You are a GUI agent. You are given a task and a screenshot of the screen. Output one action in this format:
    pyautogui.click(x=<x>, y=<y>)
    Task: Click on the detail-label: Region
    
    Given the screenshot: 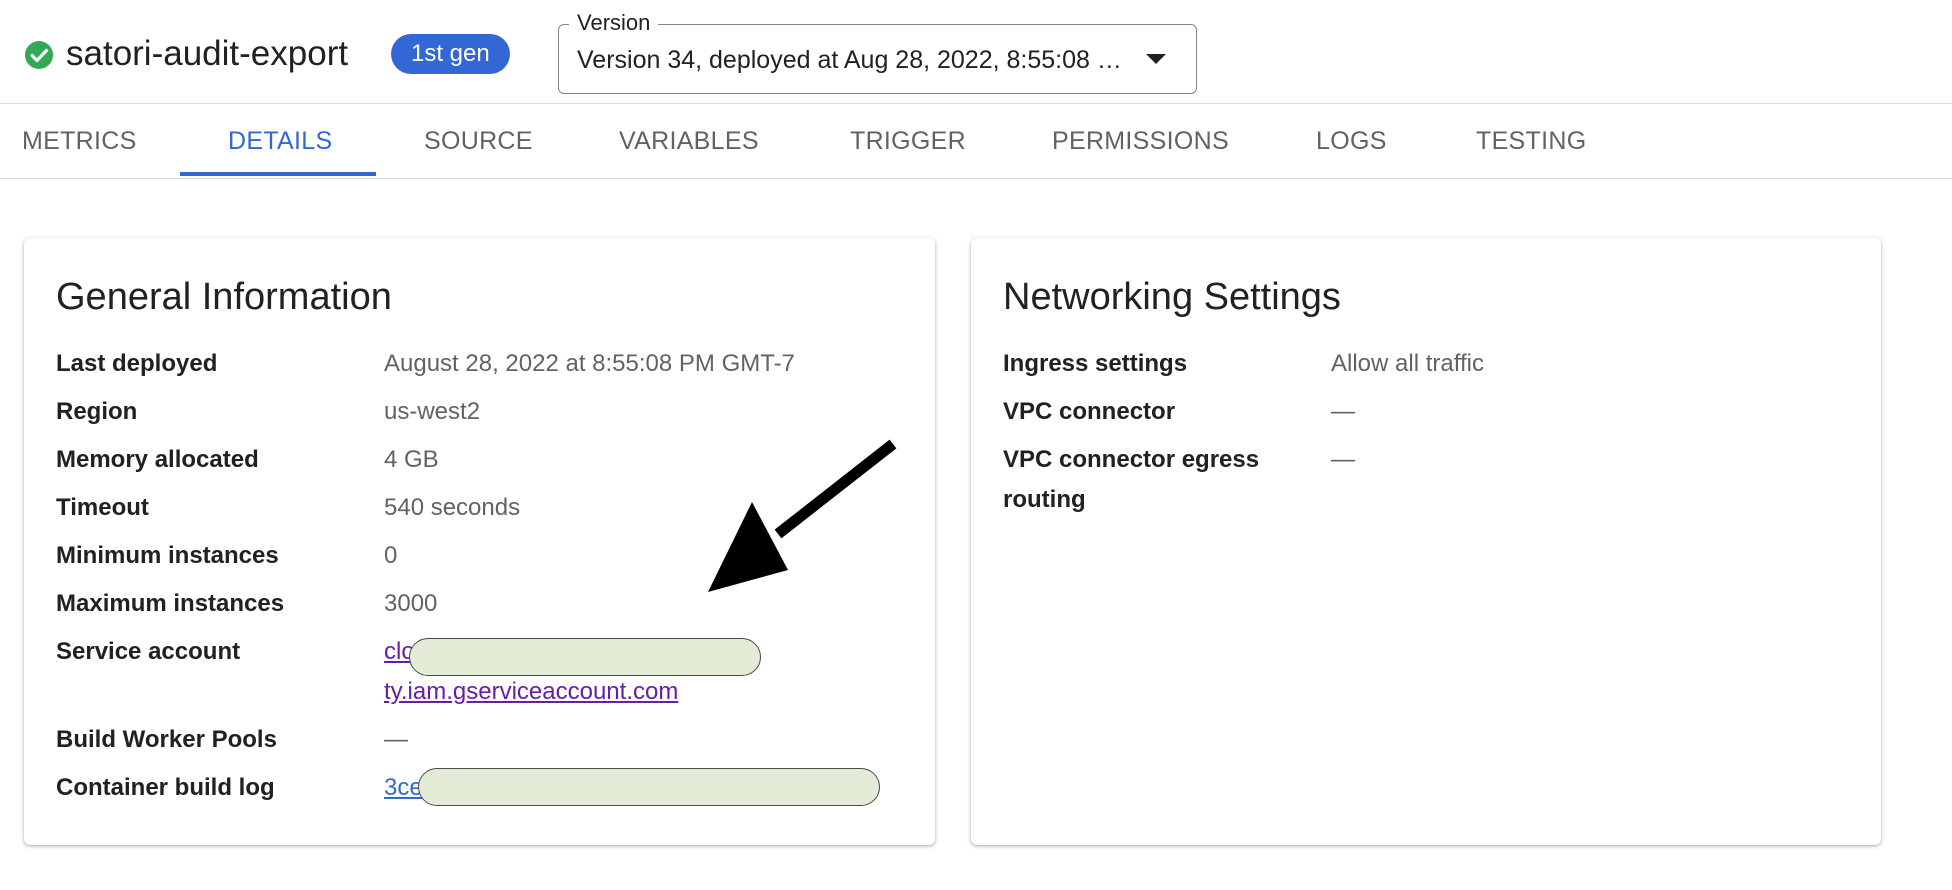 What is the action you would take?
    pyautogui.click(x=97, y=411)
    